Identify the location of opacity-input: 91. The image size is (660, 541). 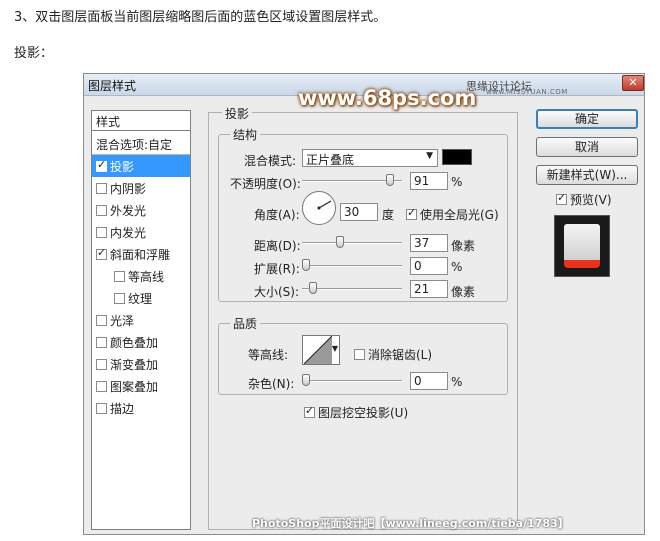
(429, 181).